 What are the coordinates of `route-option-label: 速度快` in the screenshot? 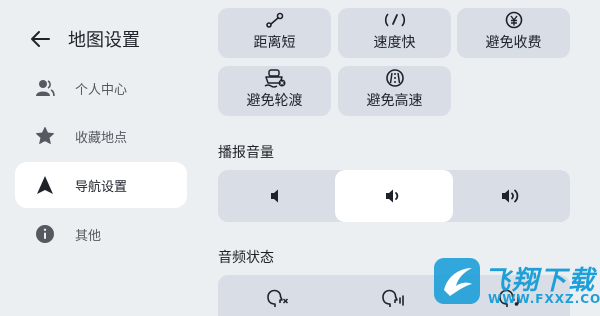 It's located at (394, 43).